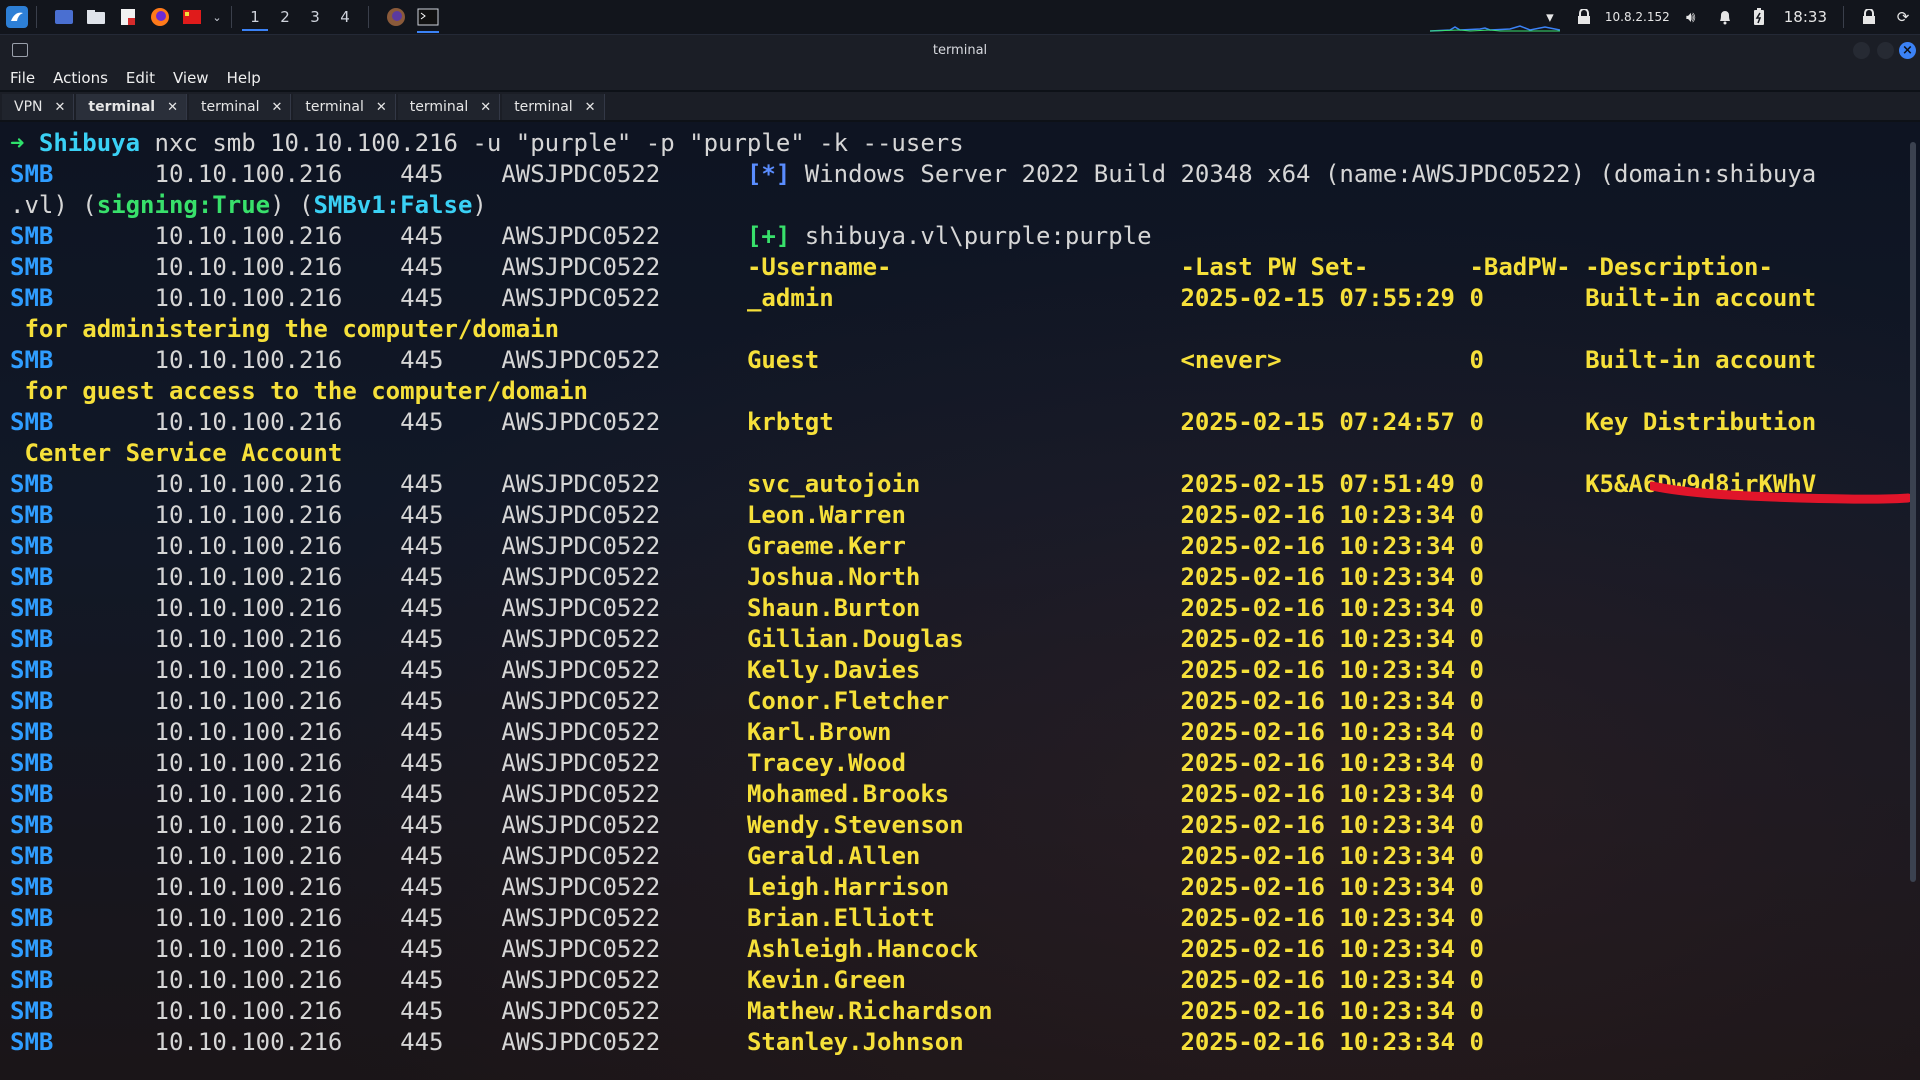 This screenshot has height=1080, width=1920. Describe the element at coordinates (449, 107) in the screenshot. I see `tab-4: terminal ✕` at that location.